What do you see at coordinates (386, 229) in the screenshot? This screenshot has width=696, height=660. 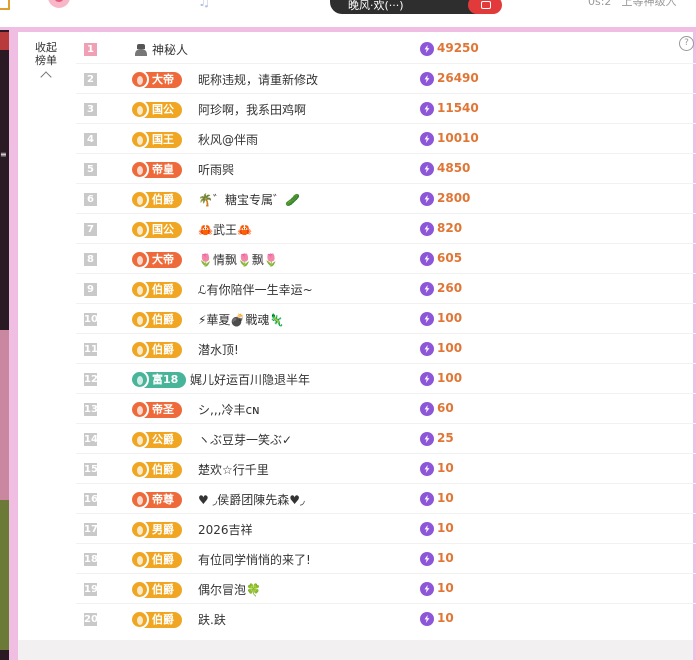 I see `ranking-row: 7 国公 🦀武王🦀 820` at bounding box center [386, 229].